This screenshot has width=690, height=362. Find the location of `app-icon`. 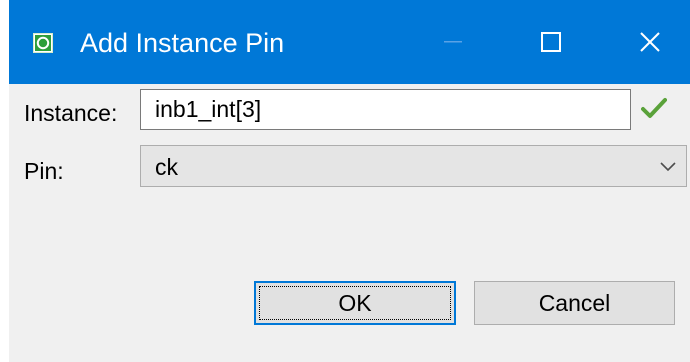

app-icon is located at coordinates (43, 43).